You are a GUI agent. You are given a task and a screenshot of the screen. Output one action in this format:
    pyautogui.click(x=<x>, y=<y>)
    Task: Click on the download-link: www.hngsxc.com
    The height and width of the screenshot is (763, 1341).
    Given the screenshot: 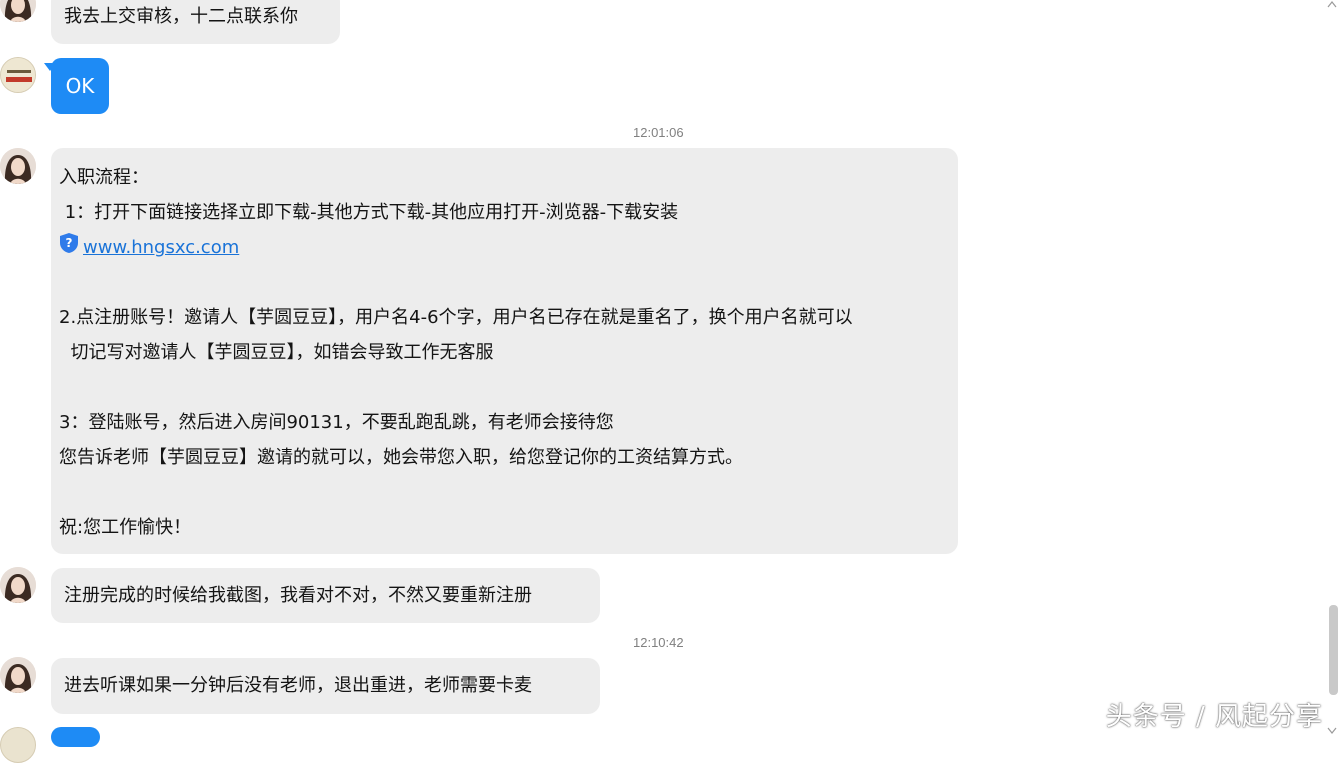 What is the action you would take?
    pyautogui.click(x=161, y=247)
    